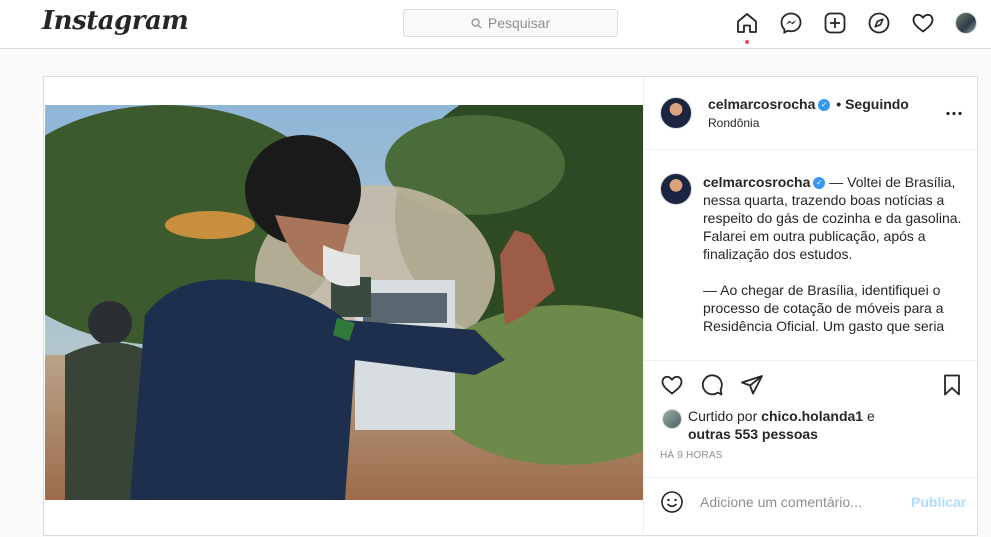 This screenshot has height=537, width=991. I want to click on avatar, so click(966, 23).